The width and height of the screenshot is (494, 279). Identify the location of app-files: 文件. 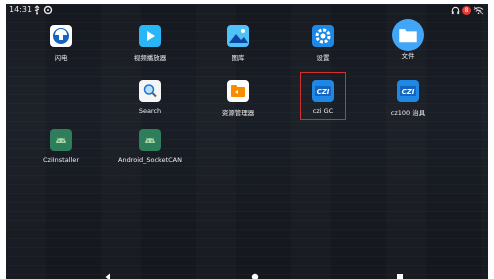
(408, 39).